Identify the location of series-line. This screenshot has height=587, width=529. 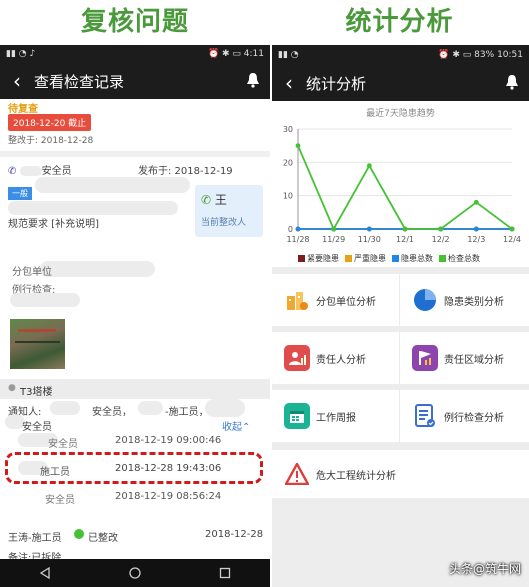
(405, 188).